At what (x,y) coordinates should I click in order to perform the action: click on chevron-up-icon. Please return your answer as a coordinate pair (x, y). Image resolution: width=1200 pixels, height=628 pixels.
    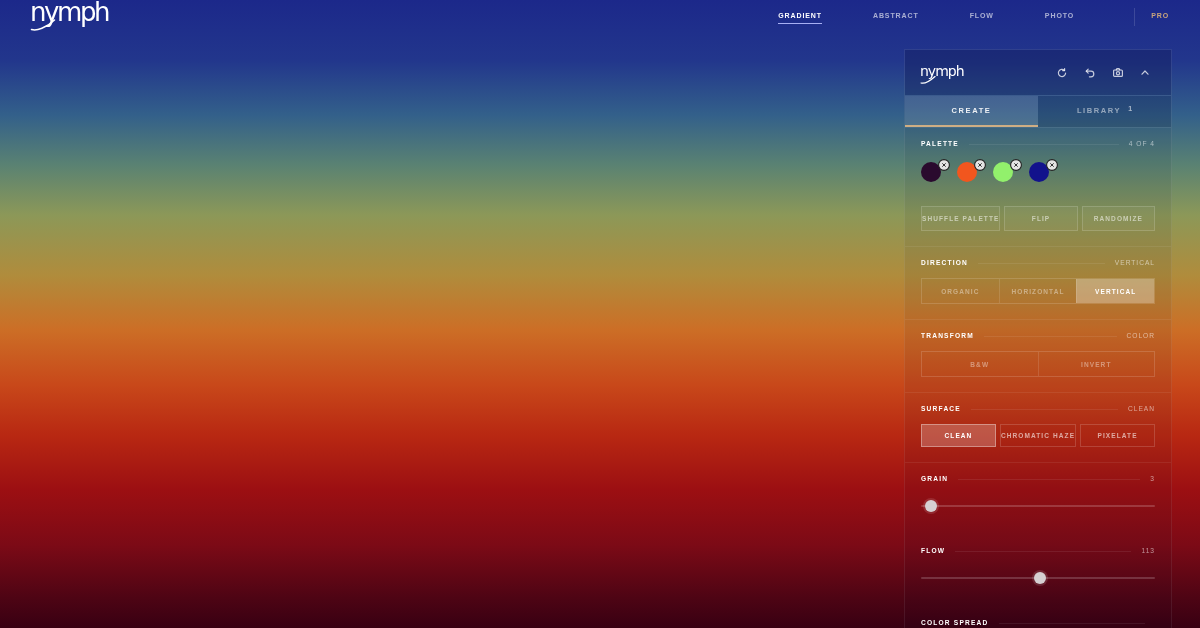
    Looking at the image, I should click on (1145, 72).